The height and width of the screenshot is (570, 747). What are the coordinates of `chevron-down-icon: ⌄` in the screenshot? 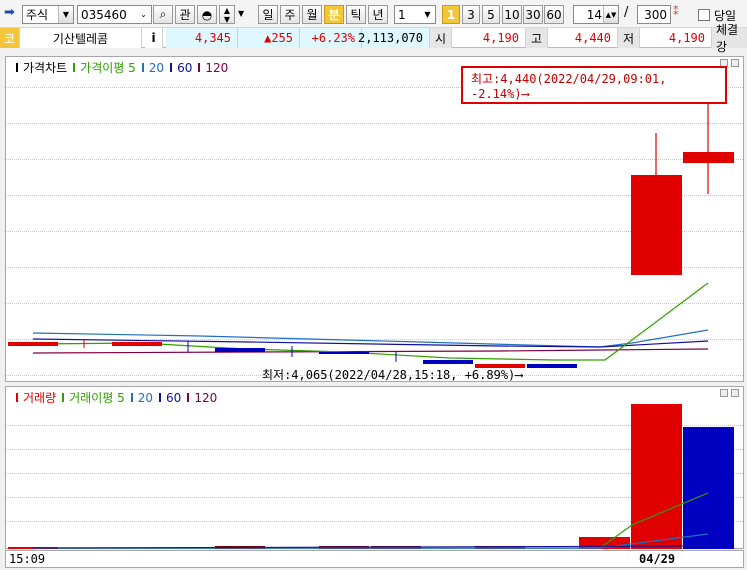 It's located at (143, 14).